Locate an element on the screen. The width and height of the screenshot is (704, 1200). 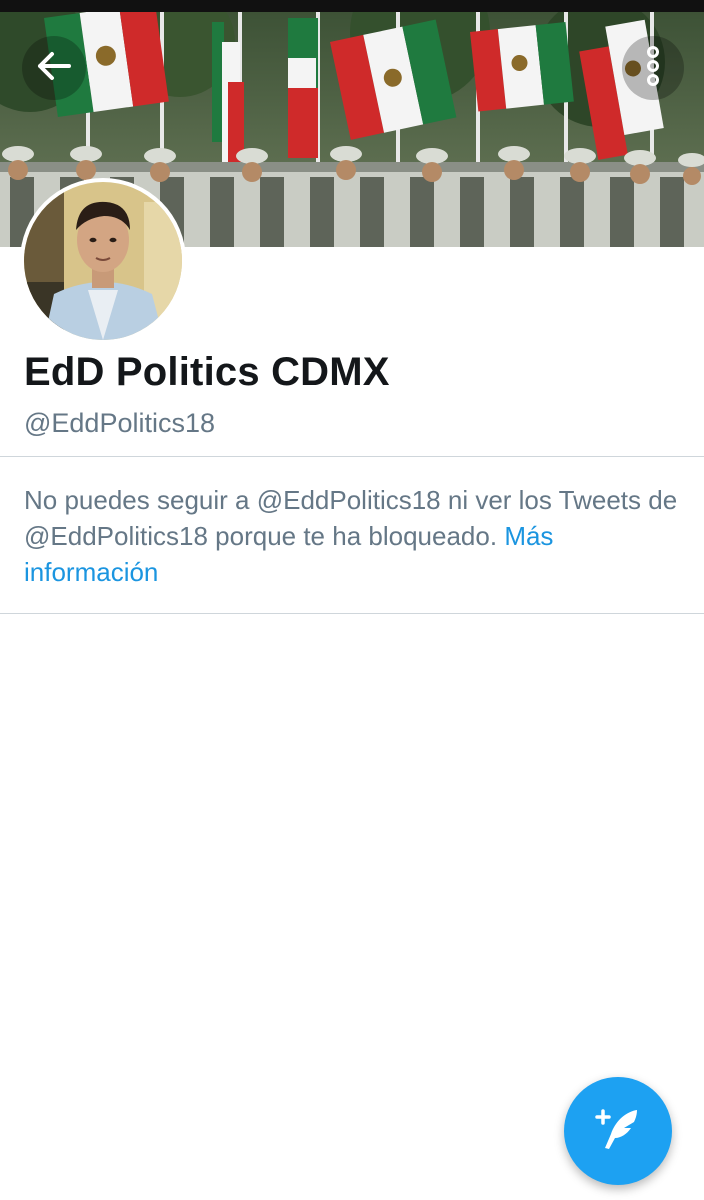
compose-tweet-button is located at coordinates (618, 1131).